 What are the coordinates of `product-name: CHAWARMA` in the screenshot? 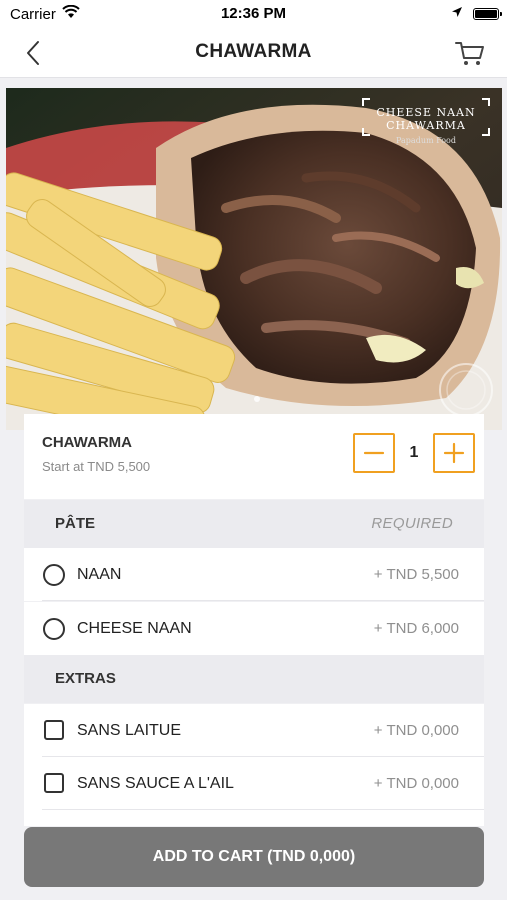 It's located at (87, 442).